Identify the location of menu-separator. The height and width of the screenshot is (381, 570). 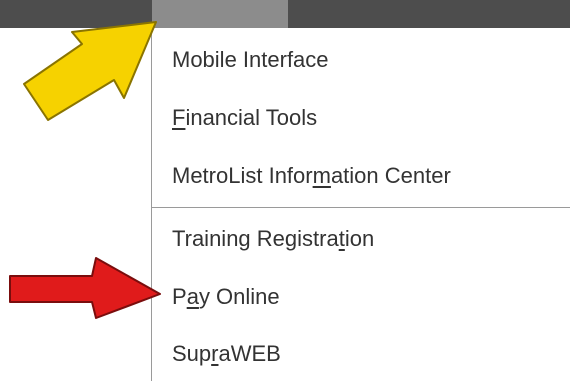
(361, 207).